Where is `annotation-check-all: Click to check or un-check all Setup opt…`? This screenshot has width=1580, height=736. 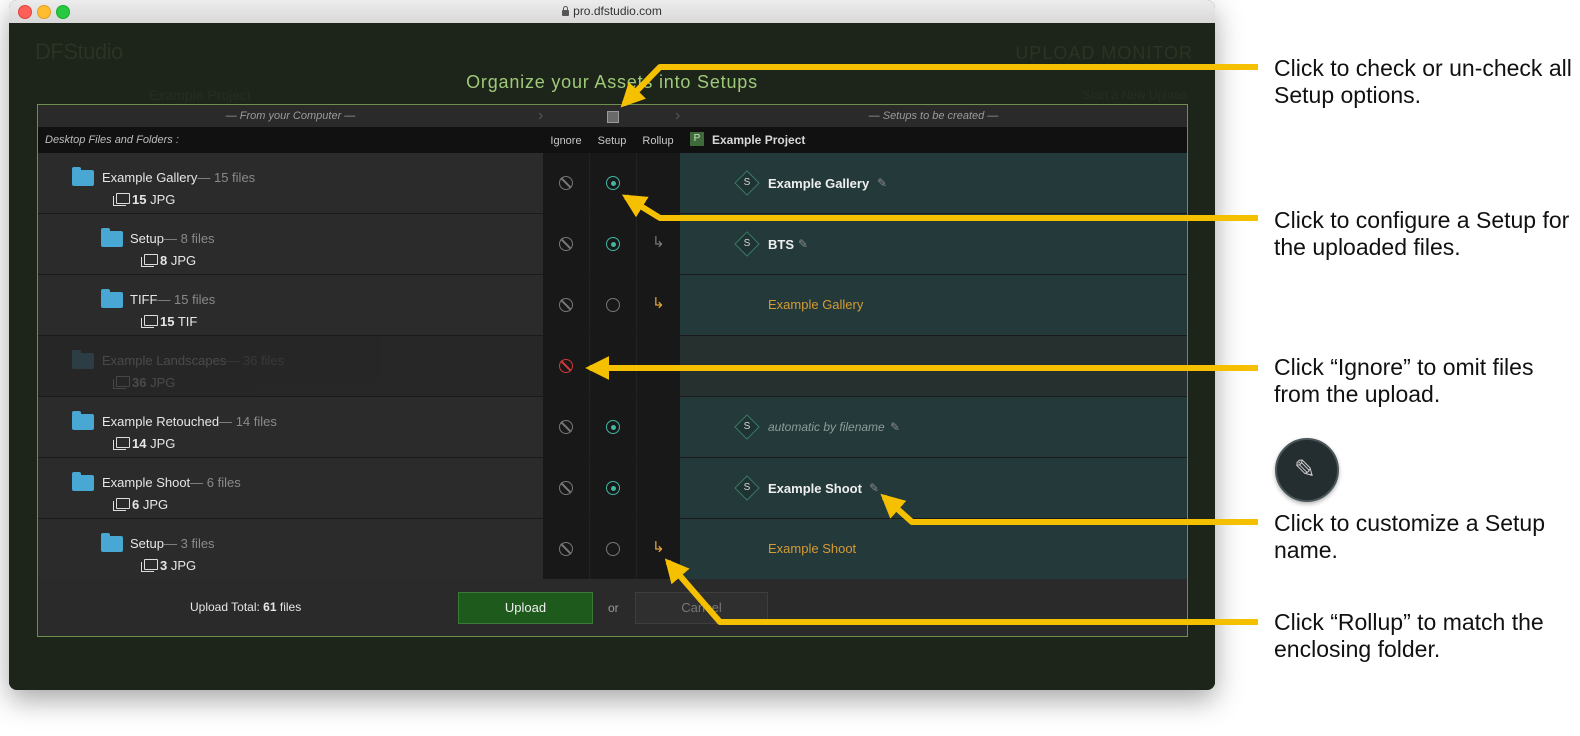
annotation-check-all: Click to check or un-check all Setup opt… is located at coordinates (1423, 81).